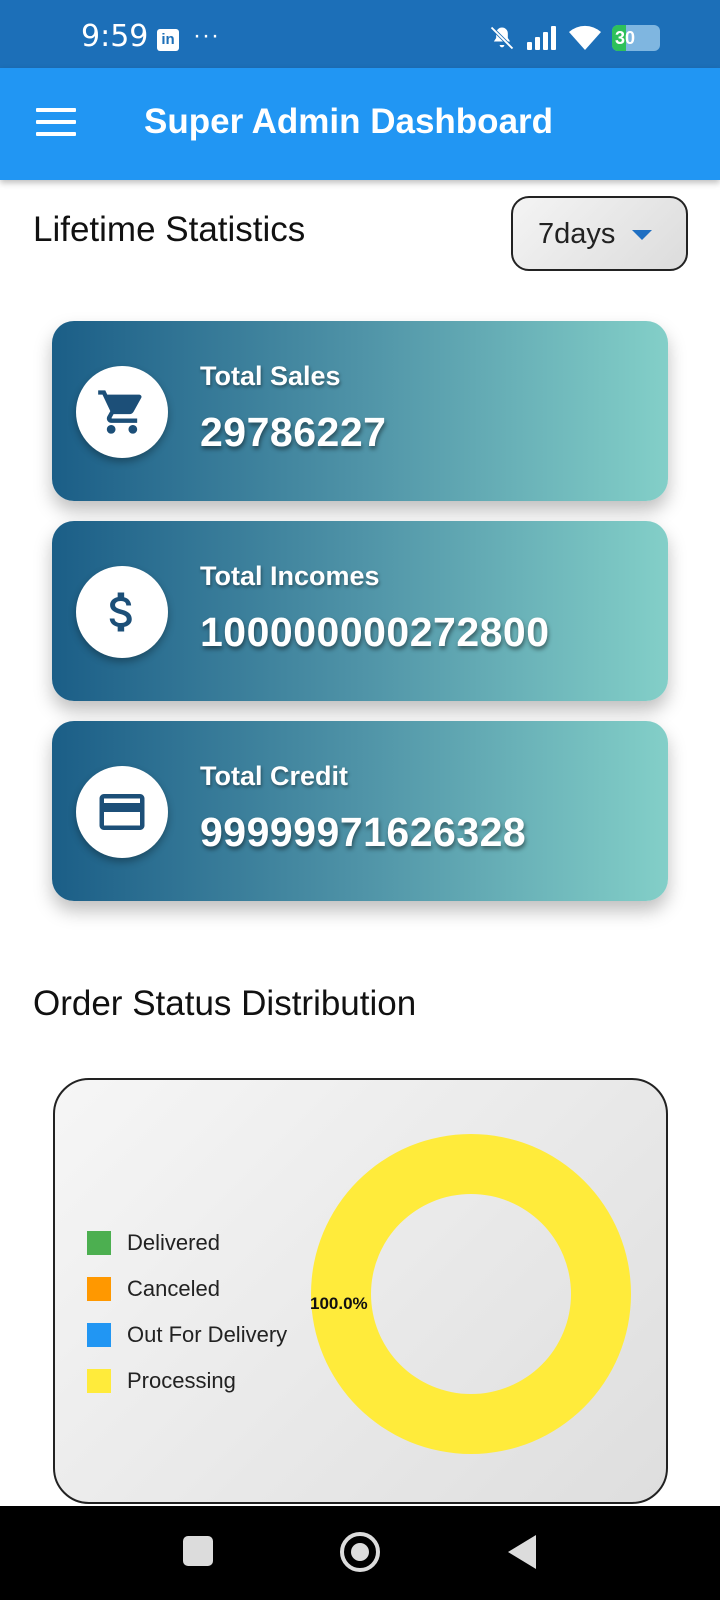 The width and height of the screenshot is (720, 1600). What do you see at coordinates (585, 37) in the screenshot?
I see `wifi-icon` at bounding box center [585, 37].